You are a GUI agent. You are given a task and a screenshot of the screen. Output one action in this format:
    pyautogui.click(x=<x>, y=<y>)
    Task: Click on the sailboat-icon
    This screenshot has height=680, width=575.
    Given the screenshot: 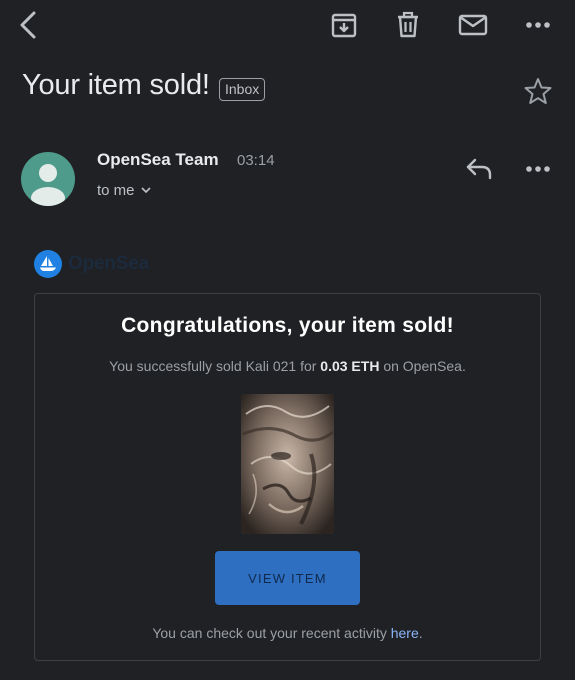 What is the action you would take?
    pyautogui.click(x=48, y=263)
    